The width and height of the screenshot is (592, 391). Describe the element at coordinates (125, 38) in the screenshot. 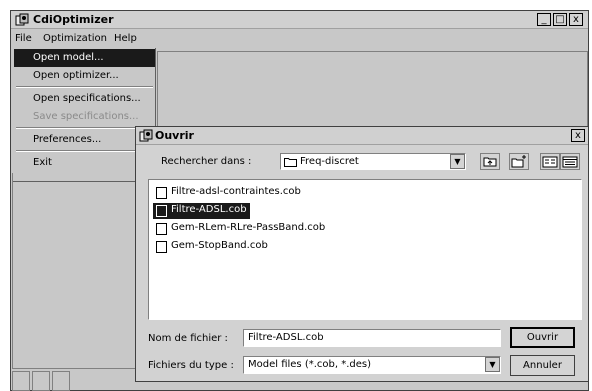

I see `menu-help: Help` at that location.